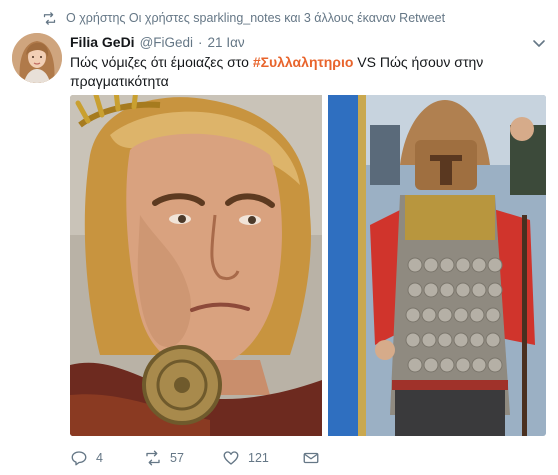 The image size is (558, 475). What do you see at coordinates (226, 42) in the screenshot?
I see `tweet-timestamp: 21 Ιαν` at bounding box center [226, 42].